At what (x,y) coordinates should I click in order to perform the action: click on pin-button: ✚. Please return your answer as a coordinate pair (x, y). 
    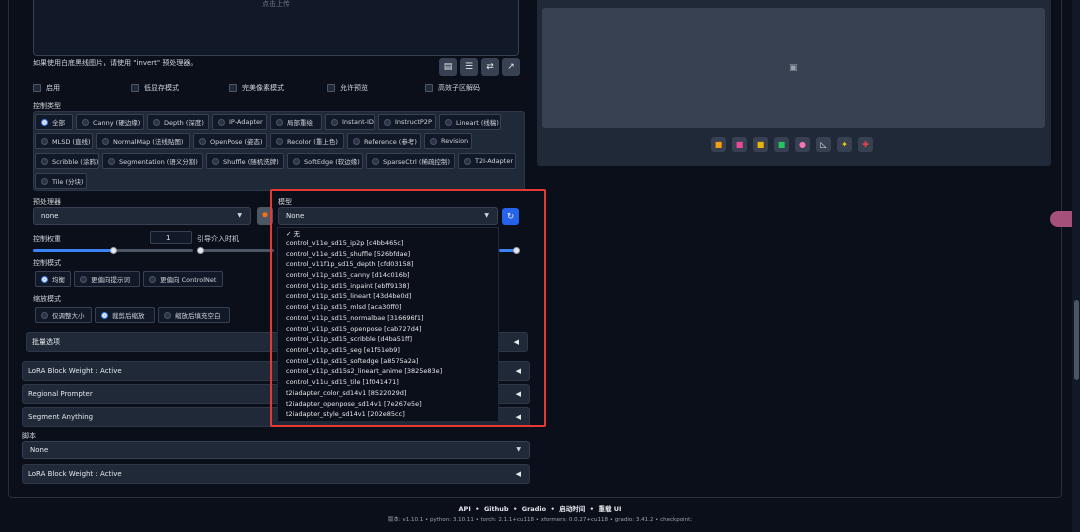
    Looking at the image, I should click on (865, 144).